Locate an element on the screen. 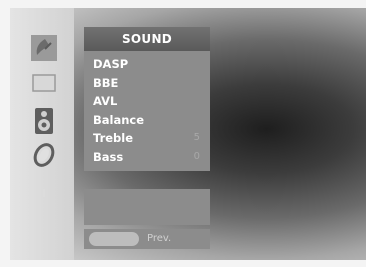 The height and width of the screenshot is (267, 366). speaker-icon is located at coordinates (44, 121).